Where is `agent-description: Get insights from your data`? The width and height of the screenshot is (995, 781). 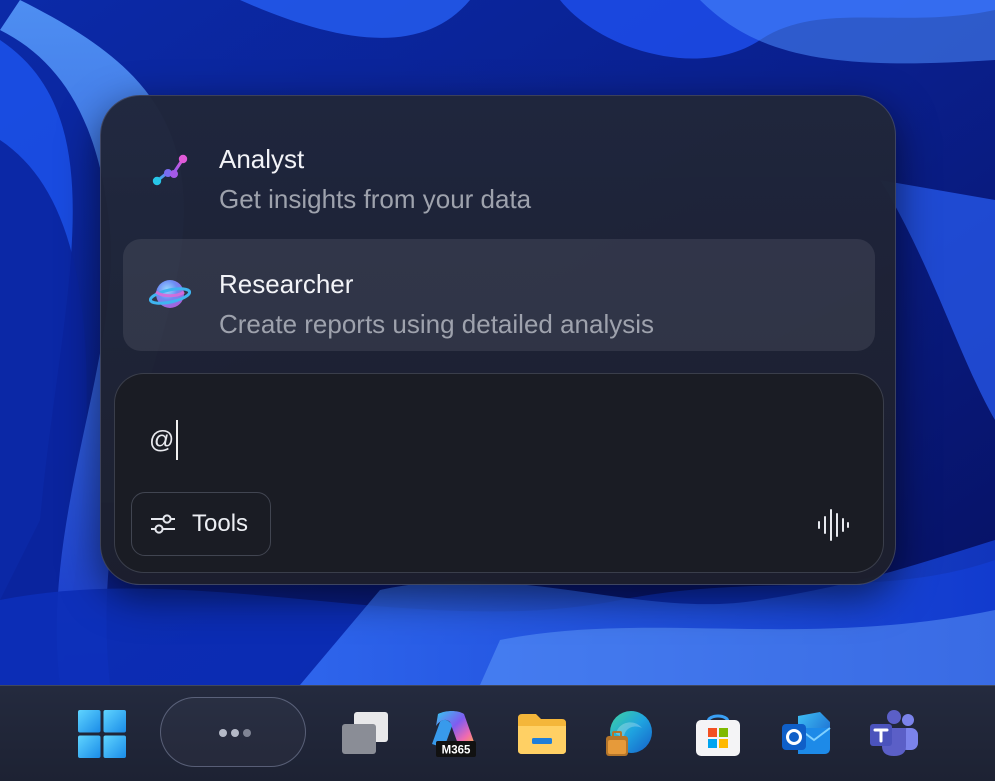
agent-description: Get insights from your data is located at coordinates (375, 199).